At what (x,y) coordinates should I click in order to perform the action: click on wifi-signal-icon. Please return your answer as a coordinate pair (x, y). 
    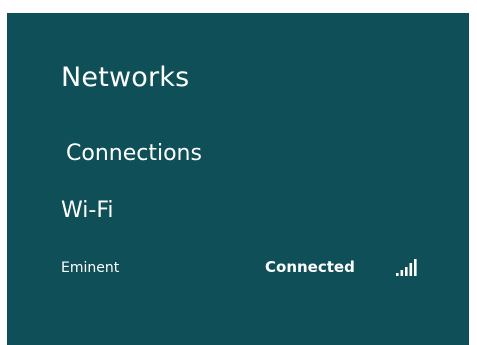
    Looking at the image, I should click on (406, 267).